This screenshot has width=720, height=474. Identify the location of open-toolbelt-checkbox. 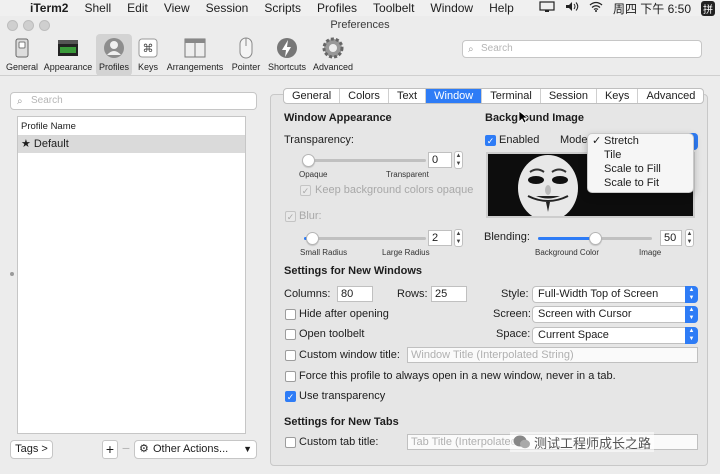
(290, 334).